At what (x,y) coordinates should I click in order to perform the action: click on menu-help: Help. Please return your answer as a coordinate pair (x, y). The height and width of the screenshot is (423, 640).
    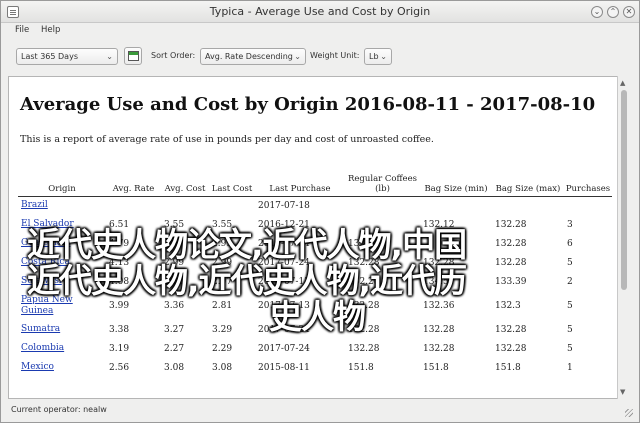
    Looking at the image, I should click on (50, 30).